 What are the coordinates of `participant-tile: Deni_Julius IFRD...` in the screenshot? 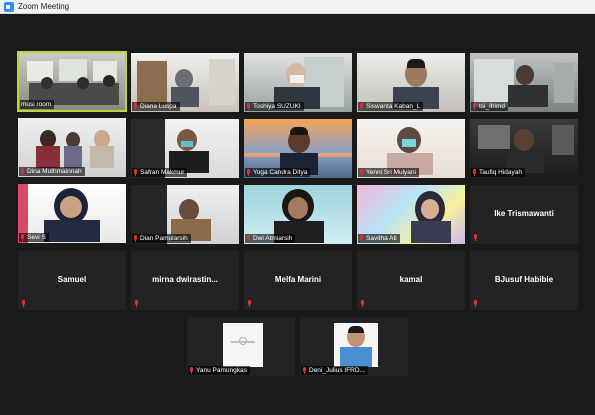 It's located at (354, 346).